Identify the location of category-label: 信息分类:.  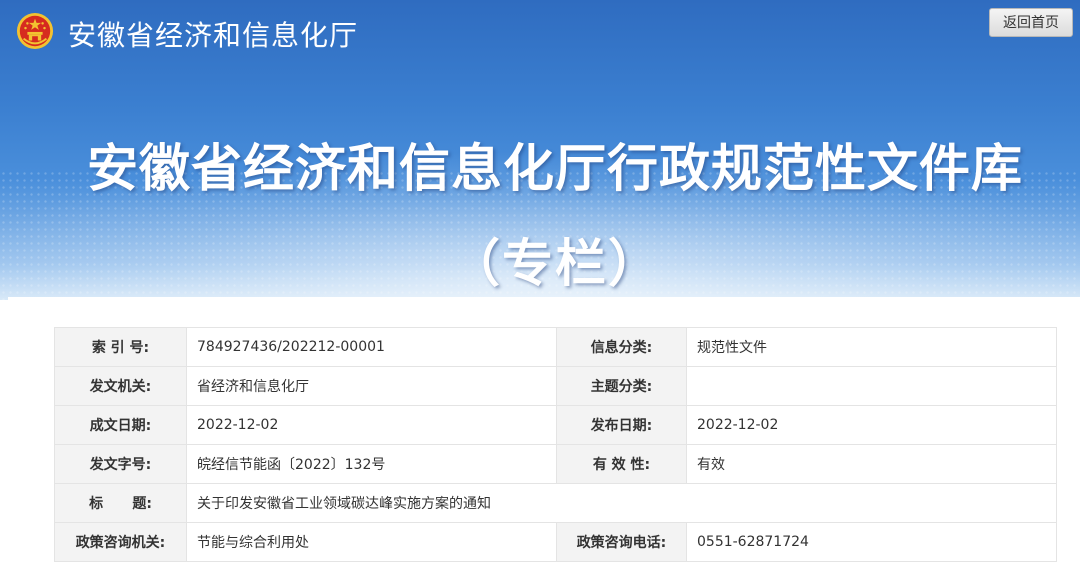
(621, 347).